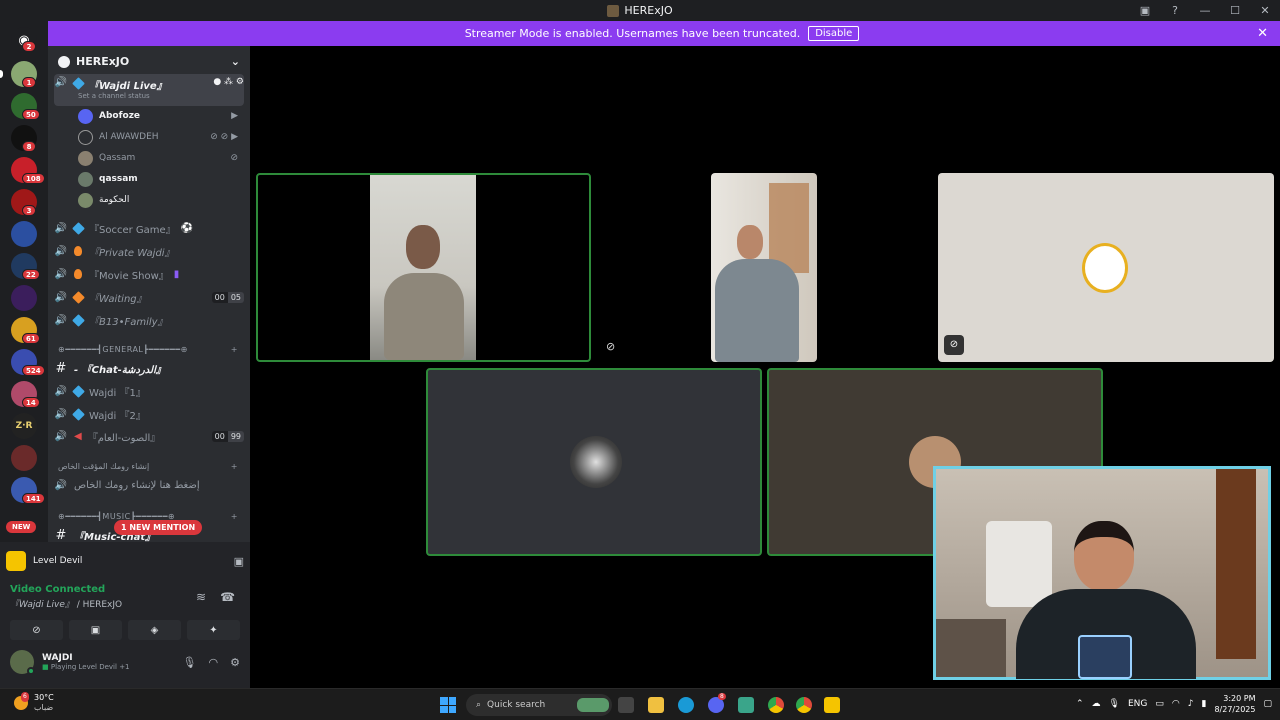  Describe the element at coordinates (149, 274) in the screenshot. I see `voice-channel: 🔊 『Movie Show』 ▮` at that location.